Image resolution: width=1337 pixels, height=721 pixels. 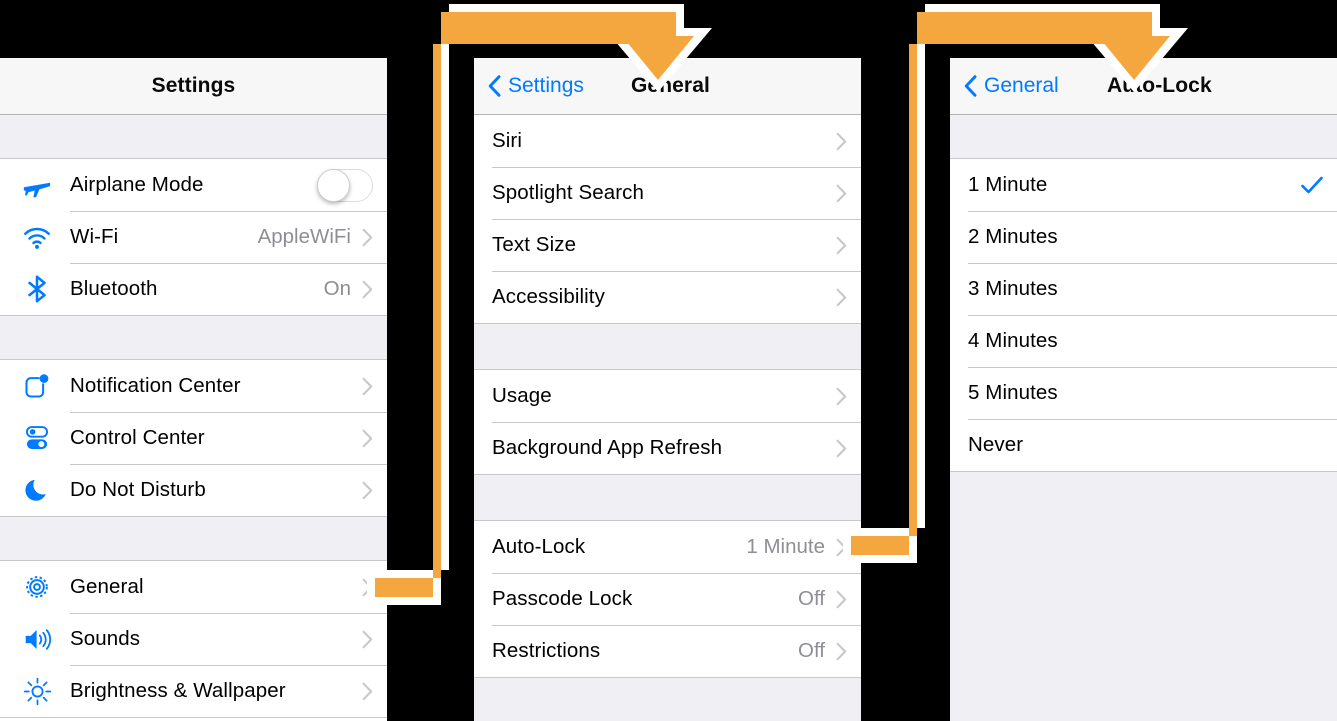 What do you see at coordinates (37, 386) in the screenshot?
I see `notification-center-icon` at bounding box center [37, 386].